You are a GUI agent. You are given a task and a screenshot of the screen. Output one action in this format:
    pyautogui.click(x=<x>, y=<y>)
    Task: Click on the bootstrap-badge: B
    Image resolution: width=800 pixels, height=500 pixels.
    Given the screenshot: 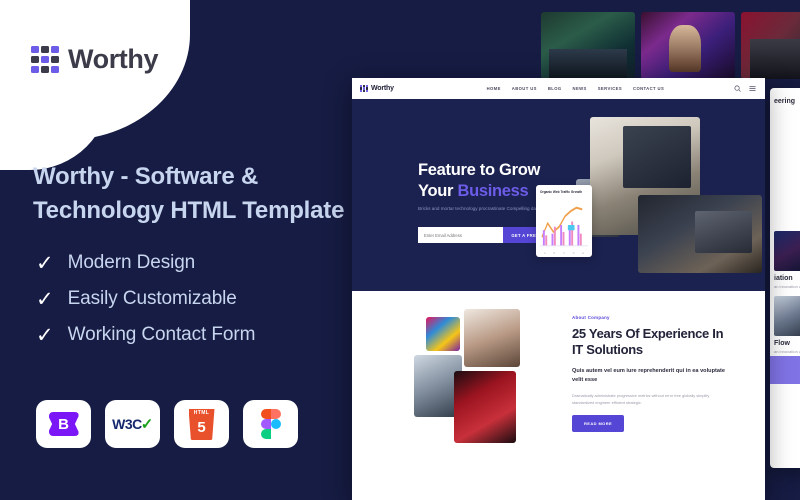 What is the action you would take?
    pyautogui.click(x=63, y=424)
    